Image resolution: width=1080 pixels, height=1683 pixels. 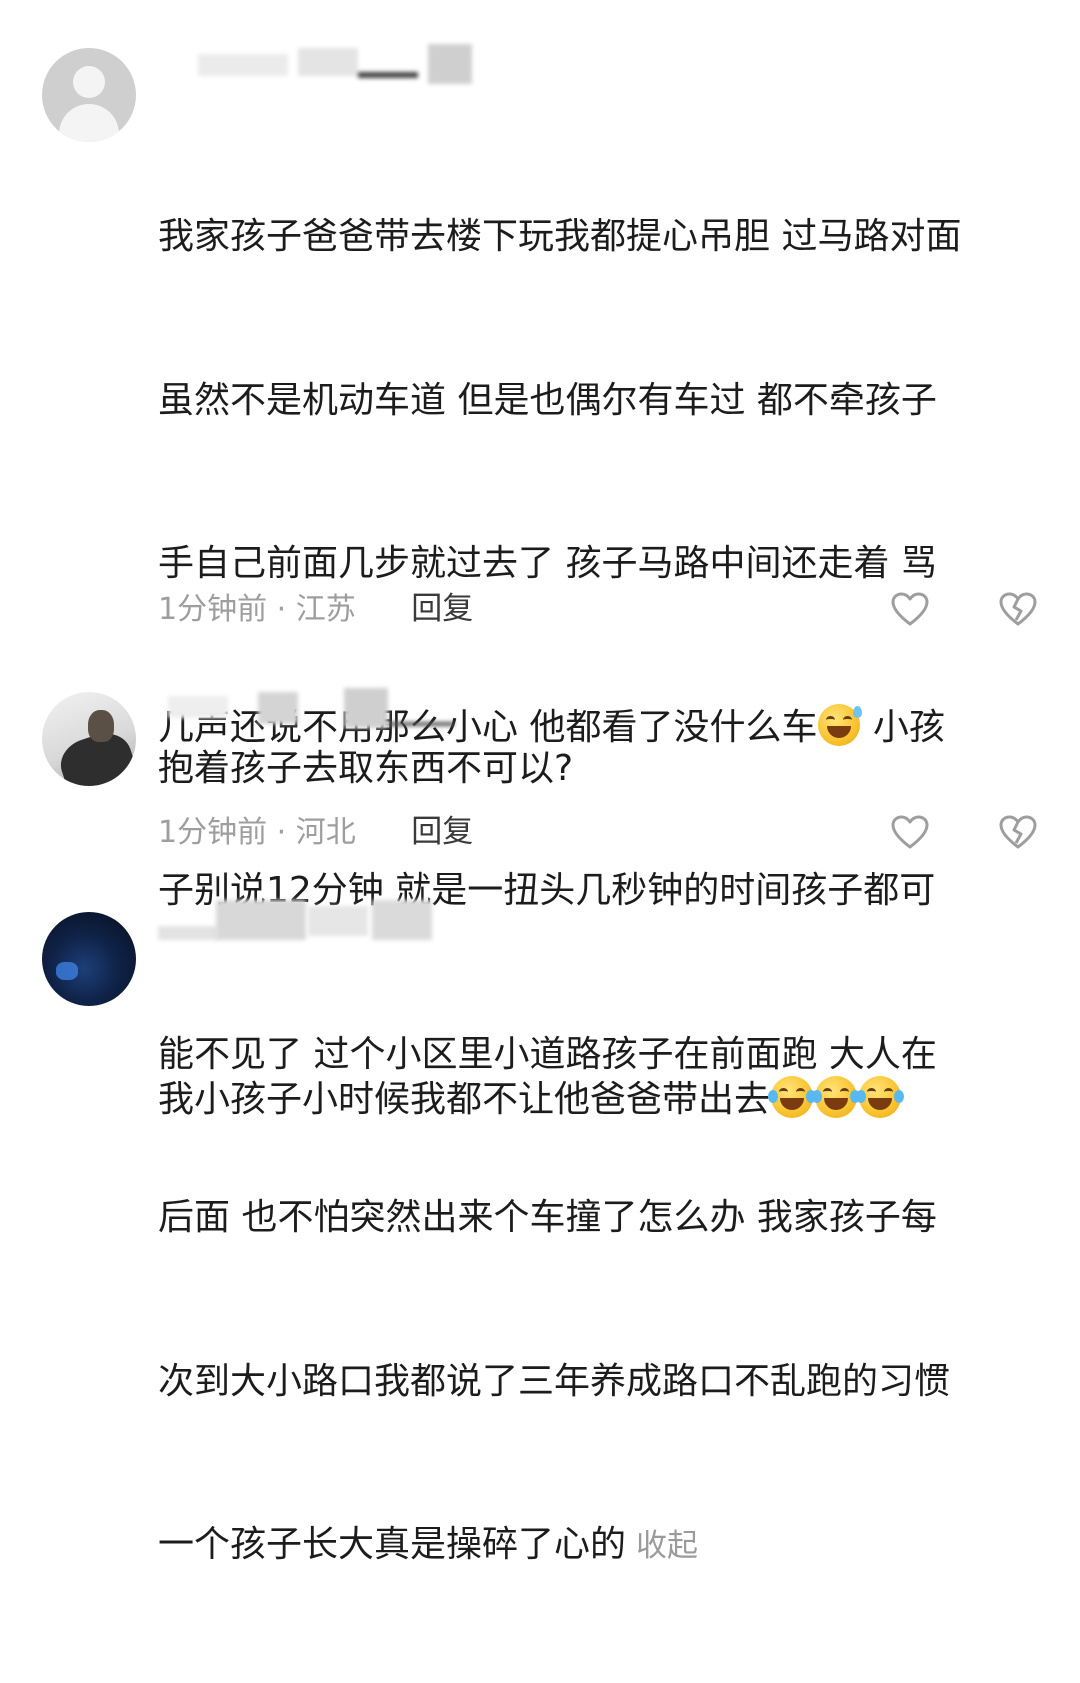 What do you see at coordinates (392, 1544) in the screenshot?
I see `comment-line: 一个孩子长大真是操碎了心的` at bounding box center [392, 1544].